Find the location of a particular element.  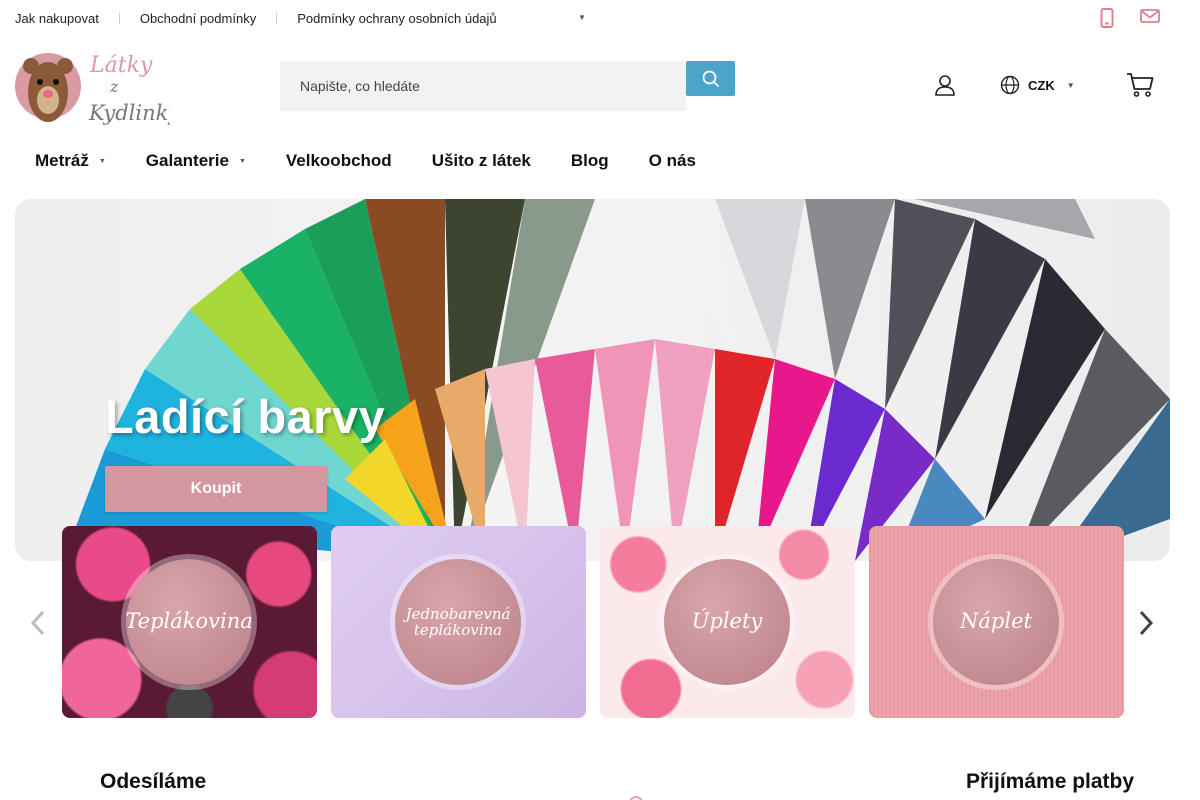

category-label: Úplety is located at coordinates (727, 621).